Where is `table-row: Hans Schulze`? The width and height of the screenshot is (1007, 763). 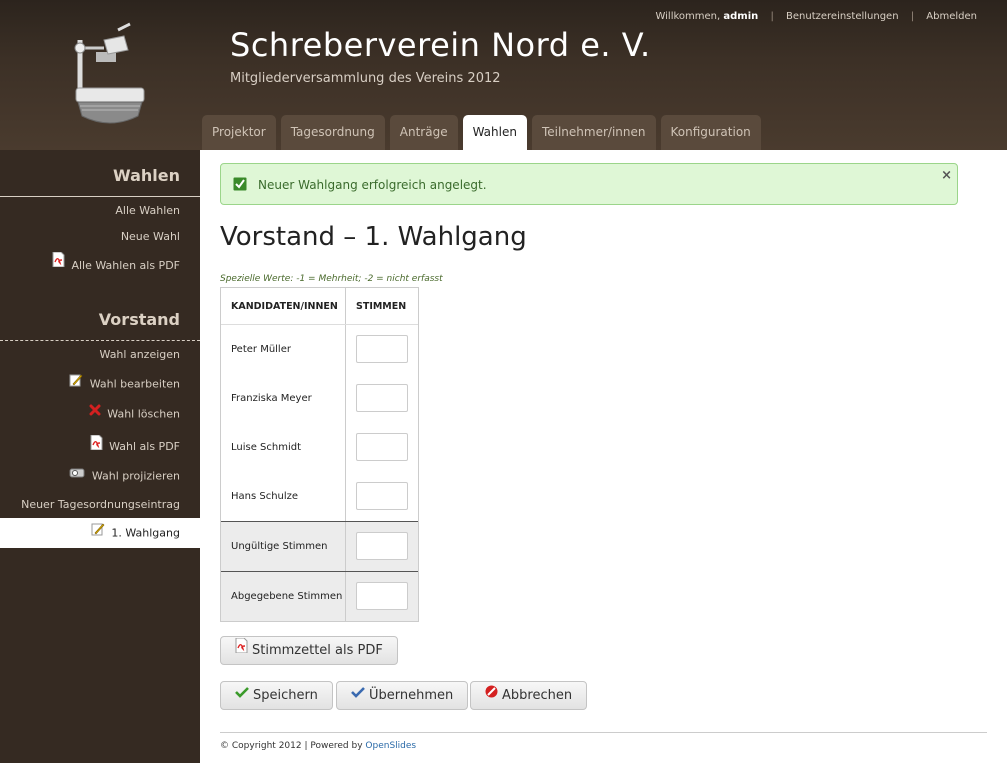
table-row: Hans Schulze is located at coordinates (319, 496).